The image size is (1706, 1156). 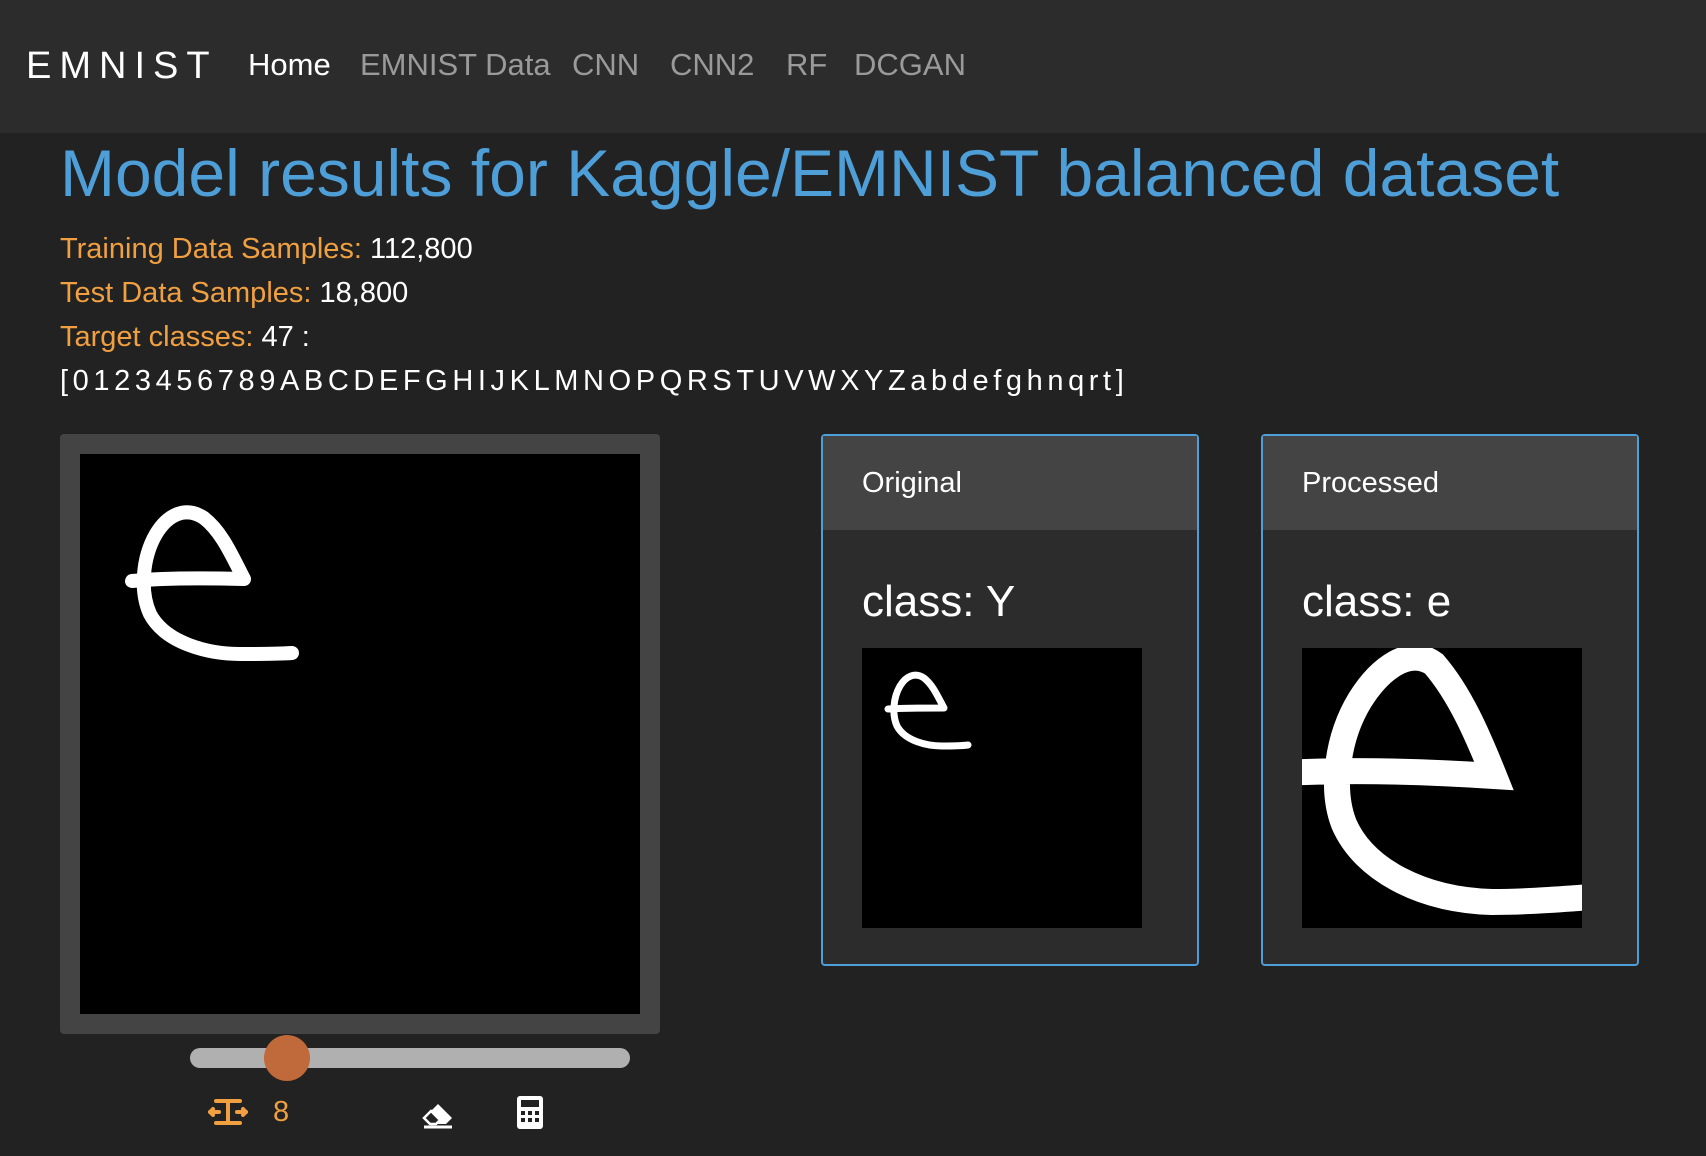 I want to click on processed-image, so click(x=1442, y=788).